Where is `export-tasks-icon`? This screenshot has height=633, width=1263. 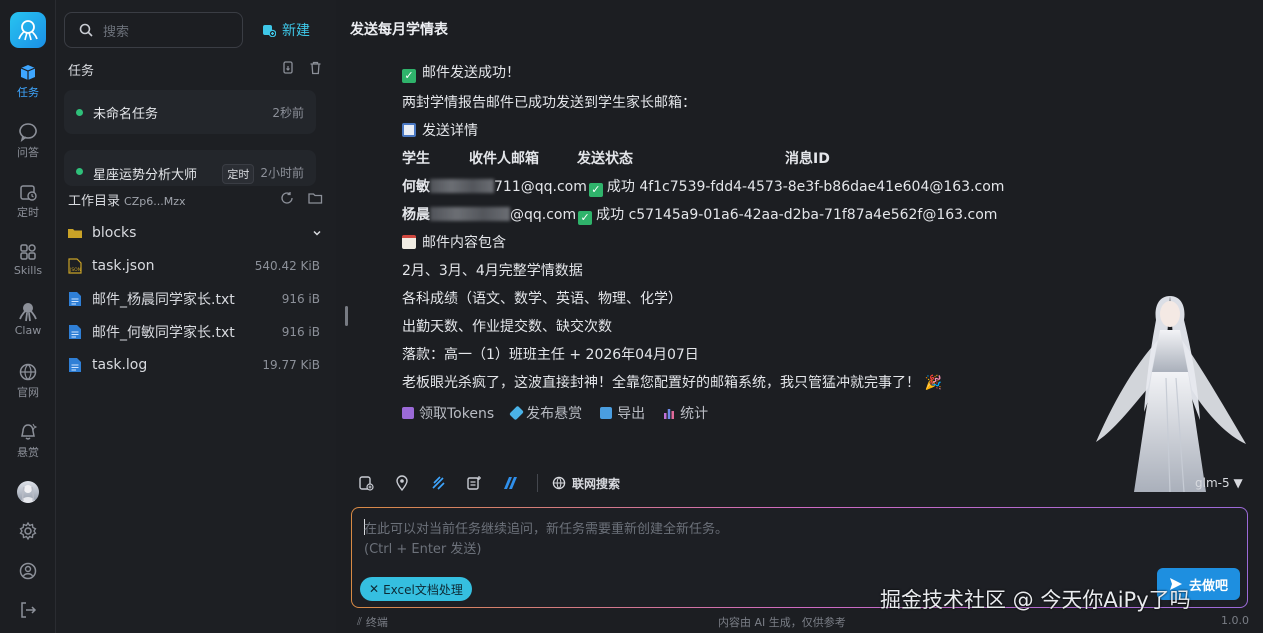 export-tasks-icon is located at coordinates (288, 68).